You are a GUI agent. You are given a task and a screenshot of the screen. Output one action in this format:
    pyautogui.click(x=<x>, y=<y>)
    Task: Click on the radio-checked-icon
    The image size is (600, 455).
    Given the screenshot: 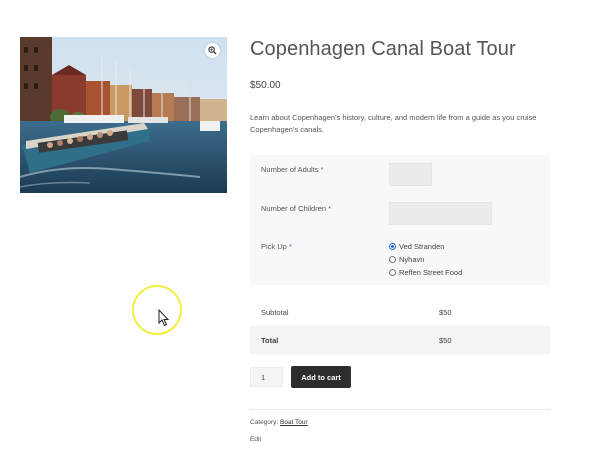 What is the action you would take?
    pyautogui.click(x=392, y=246)
    